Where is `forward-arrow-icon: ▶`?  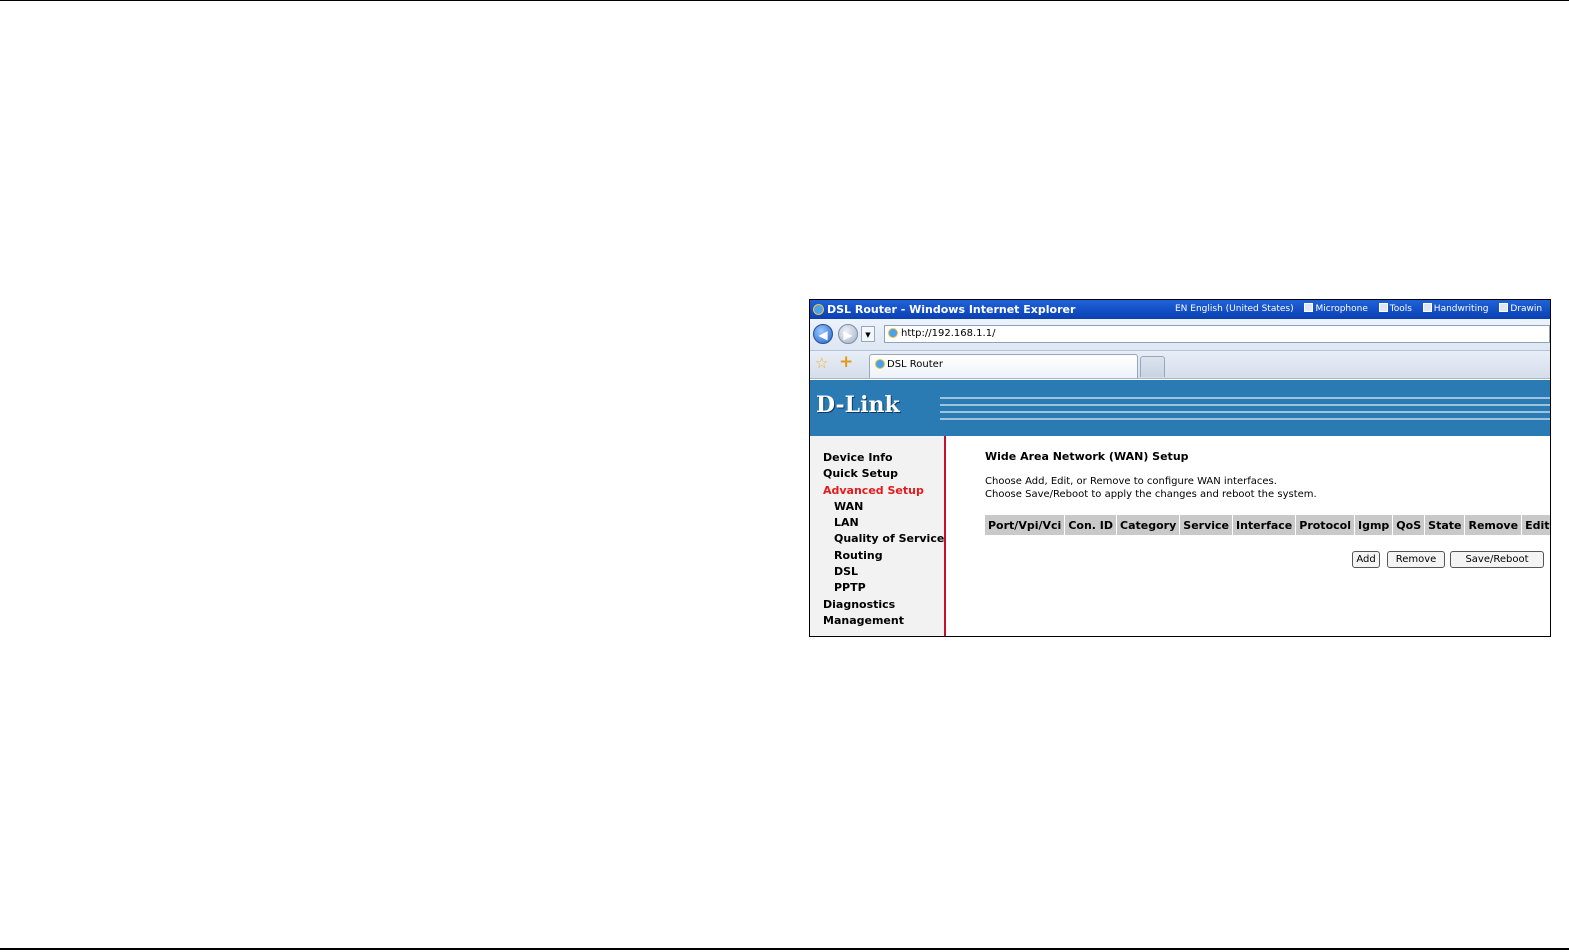
forward-arrow-icon: ▶ is located at coordinates (848, 335).